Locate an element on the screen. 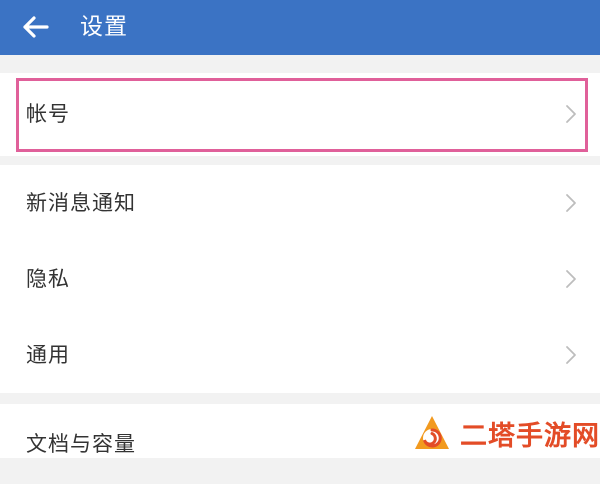 This screenshot has height=484, width=600. page-title: 设置 is located at coordinates (104, 27).